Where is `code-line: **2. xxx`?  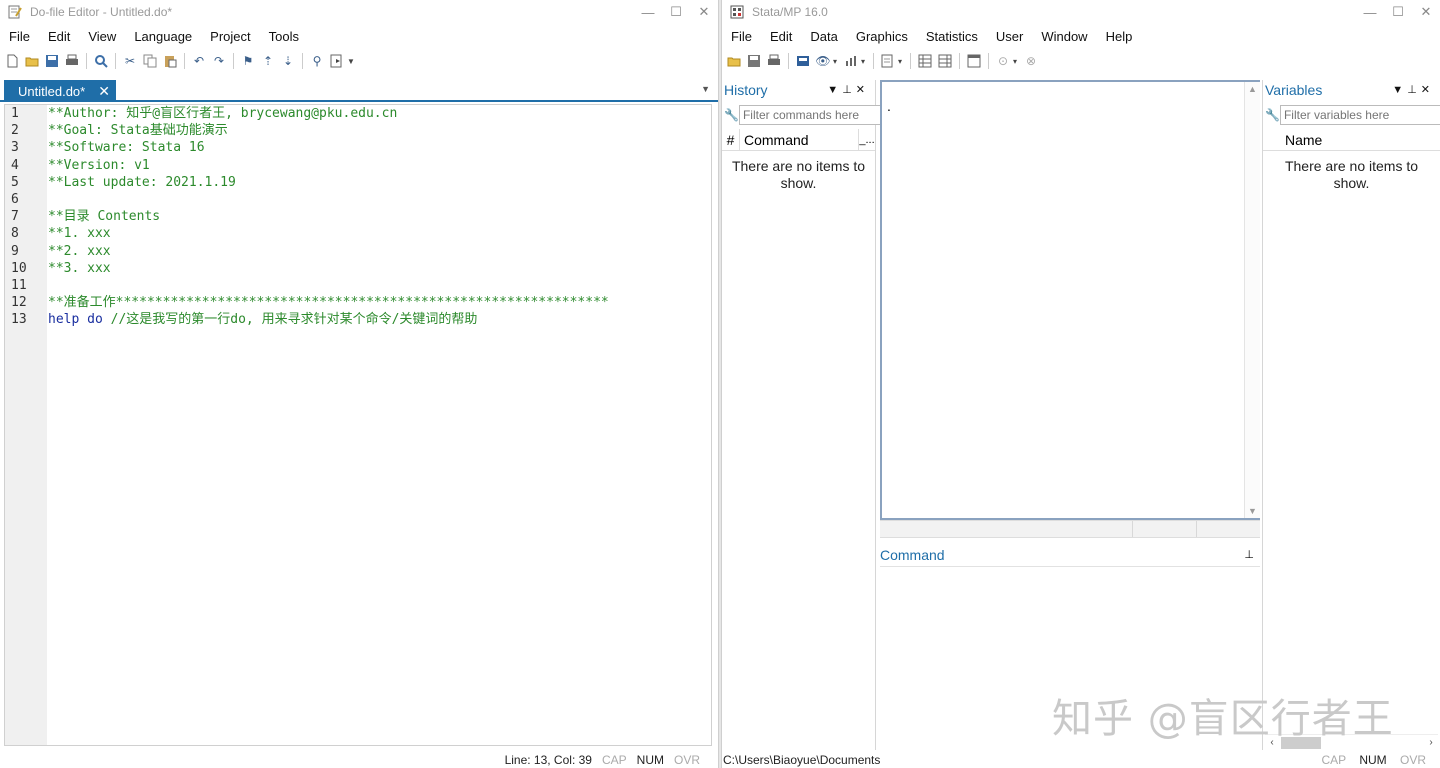 code-line: **2. xxx is located at coordinates (379, 251).